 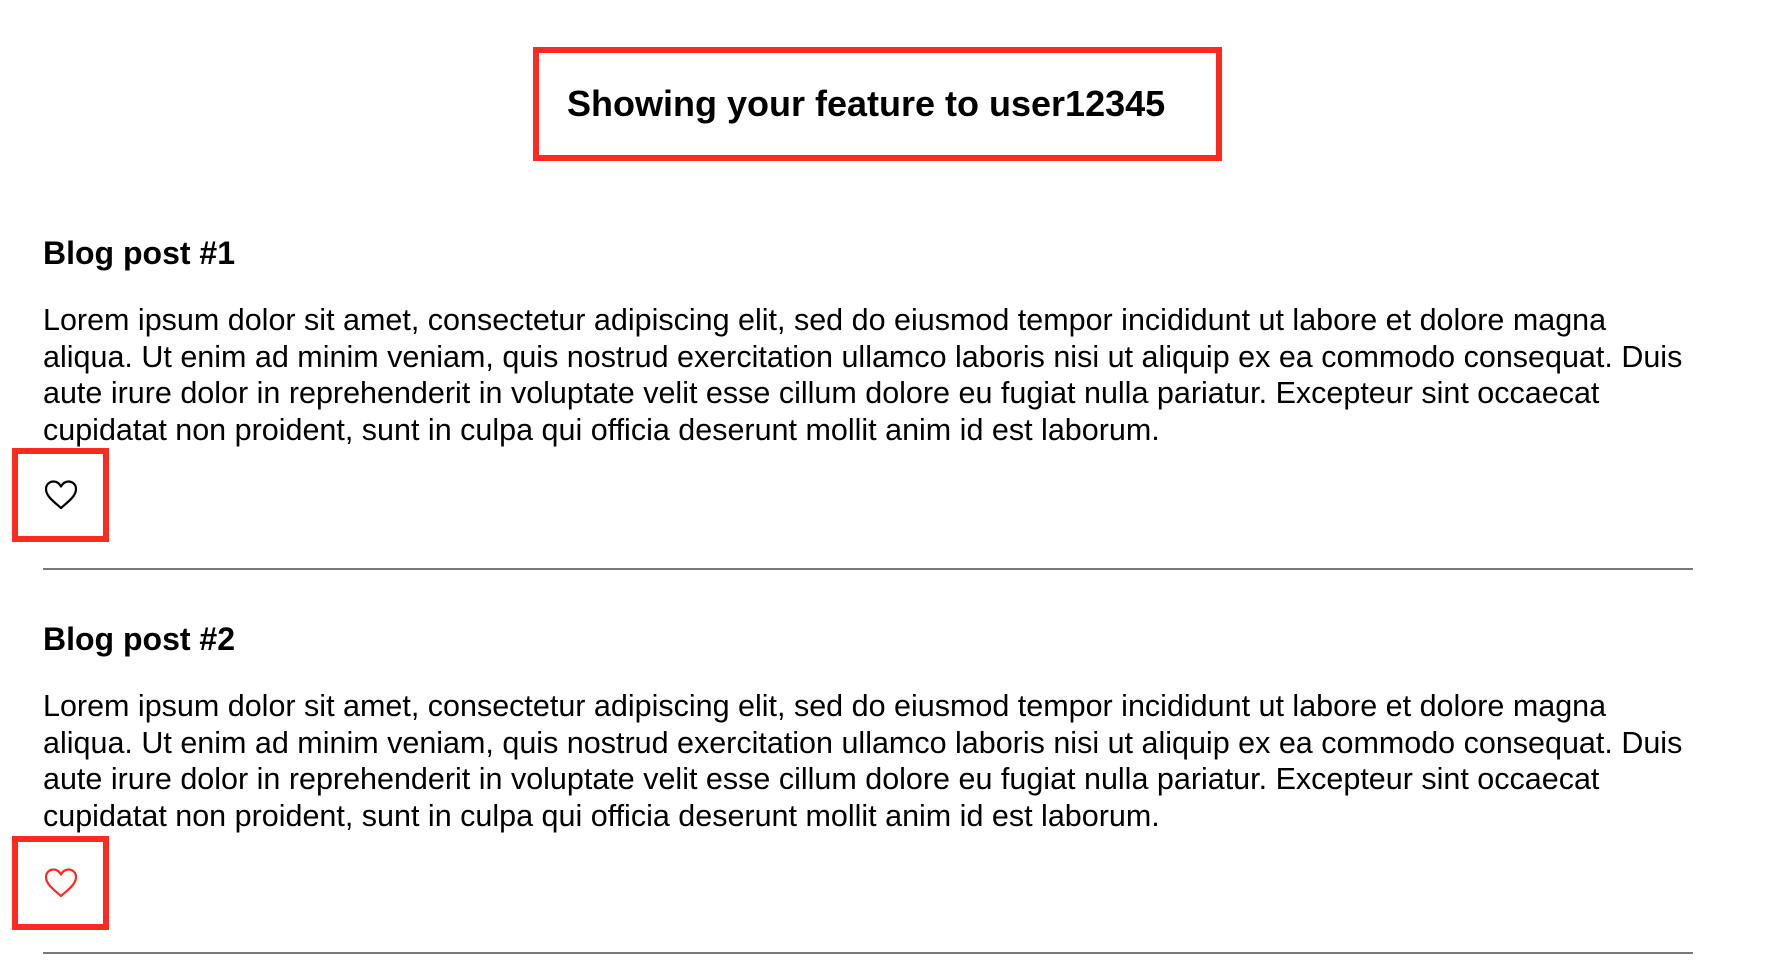 I want to click on feature-banner: Showing your feature to user12345, so click(x=877, y=104).